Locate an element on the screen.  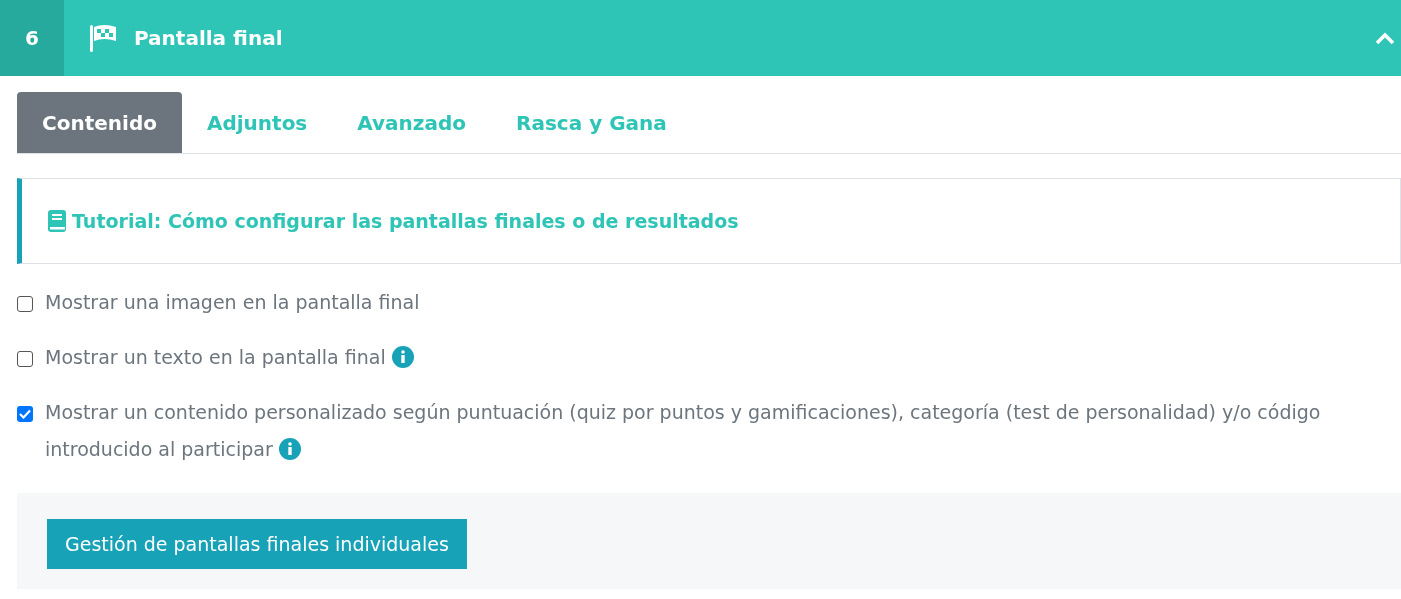
chevron-up-icon is located at coordinates (1385, 38).